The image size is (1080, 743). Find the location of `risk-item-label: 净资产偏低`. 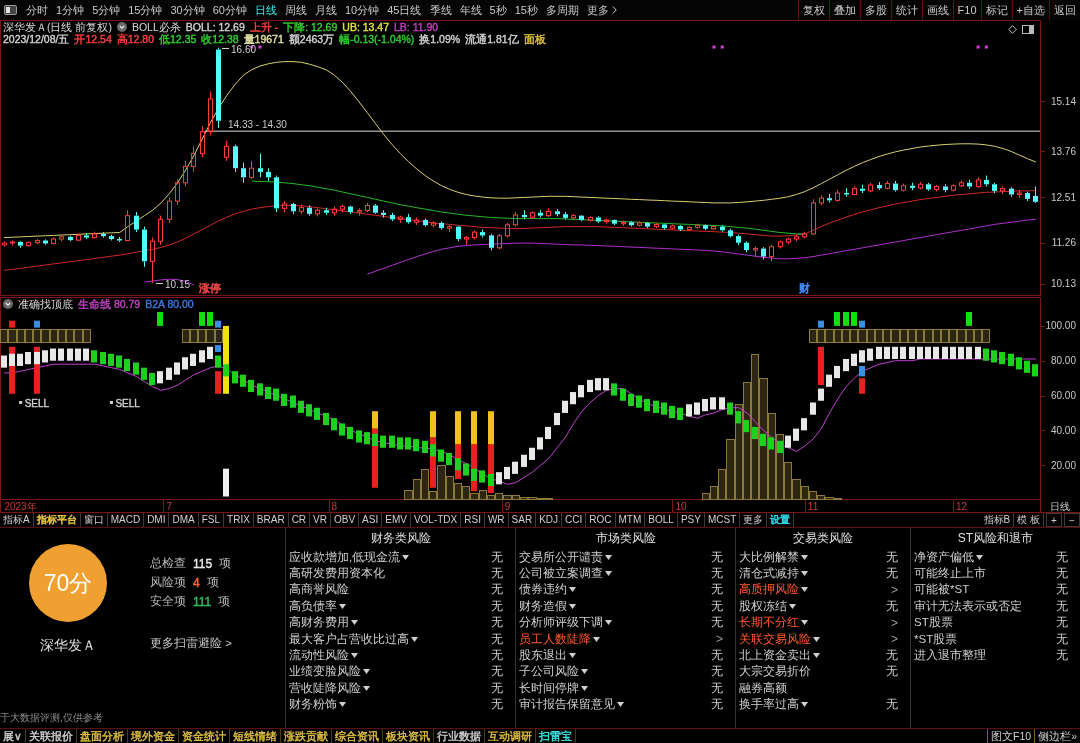

risk-item-label: 净资产偏低 is located at coordinates (944, 557).